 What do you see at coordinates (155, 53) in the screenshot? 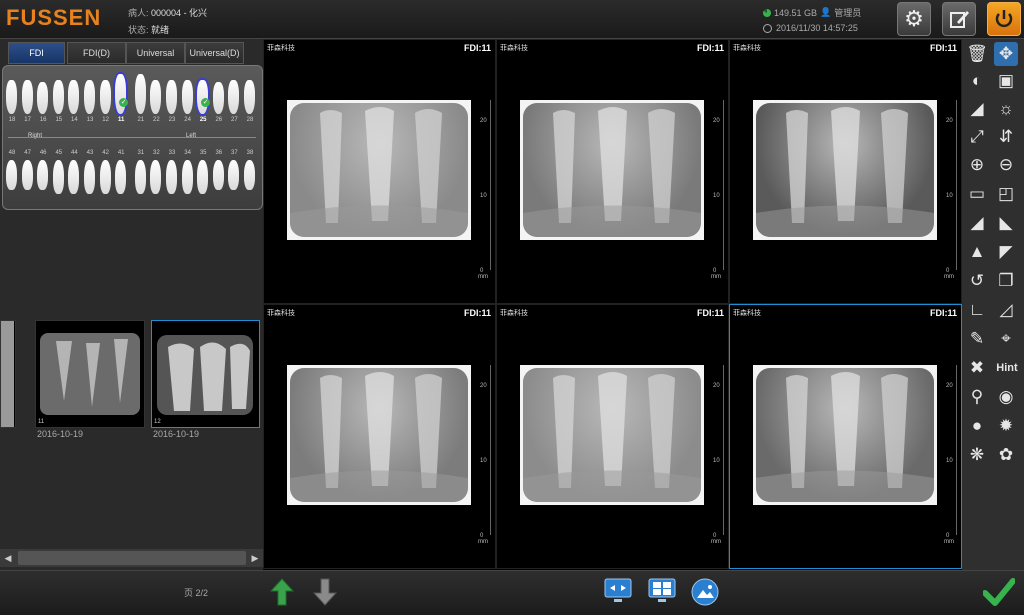
I see `tab-universal: Universal` at bounding box center [155, 53].